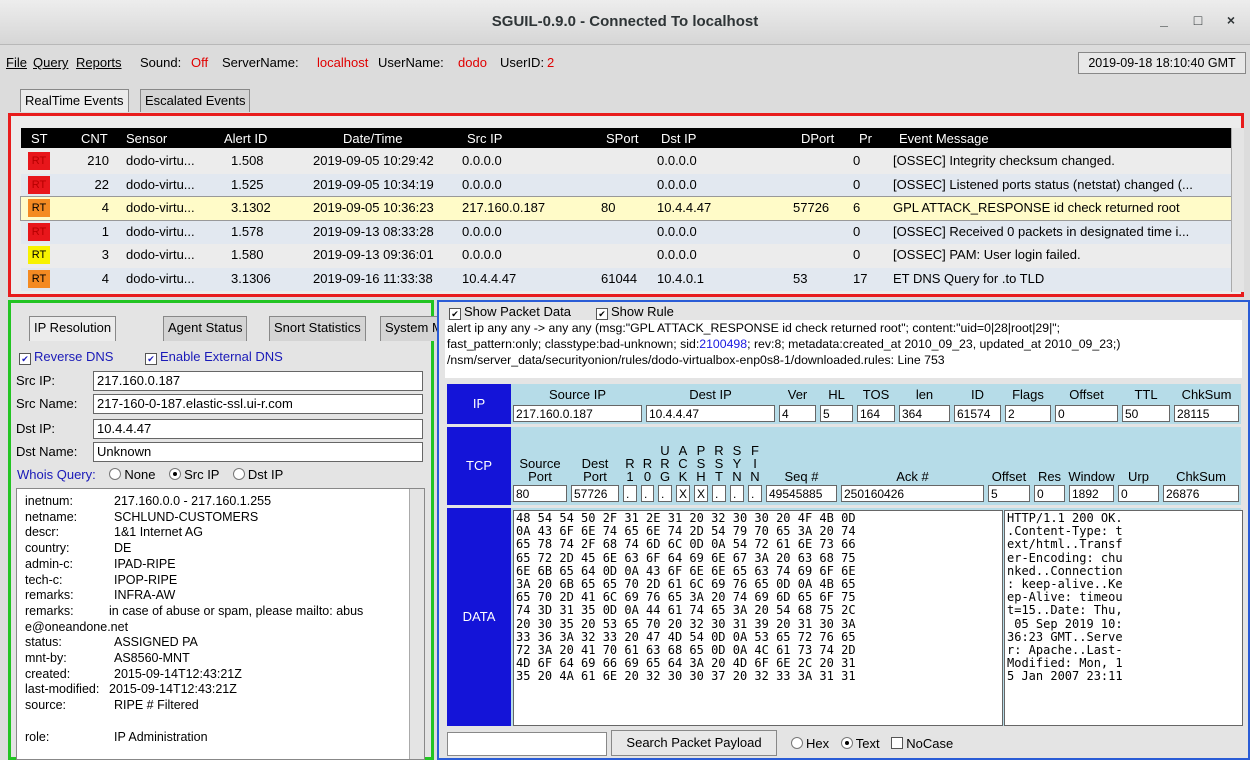  Describe the element at coordinates (678, 138) in the screenshot. I see `col-dst-ip: Dst IP` at that location.